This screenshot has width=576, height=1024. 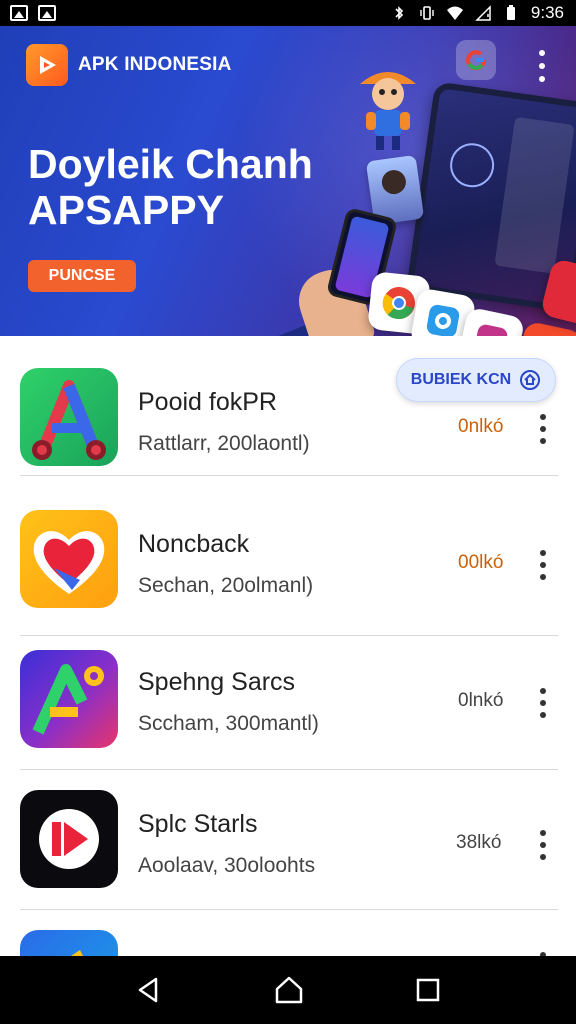 I want to click on banner-title-line1: Doyleik Chanh, so click(x=170, y=164).